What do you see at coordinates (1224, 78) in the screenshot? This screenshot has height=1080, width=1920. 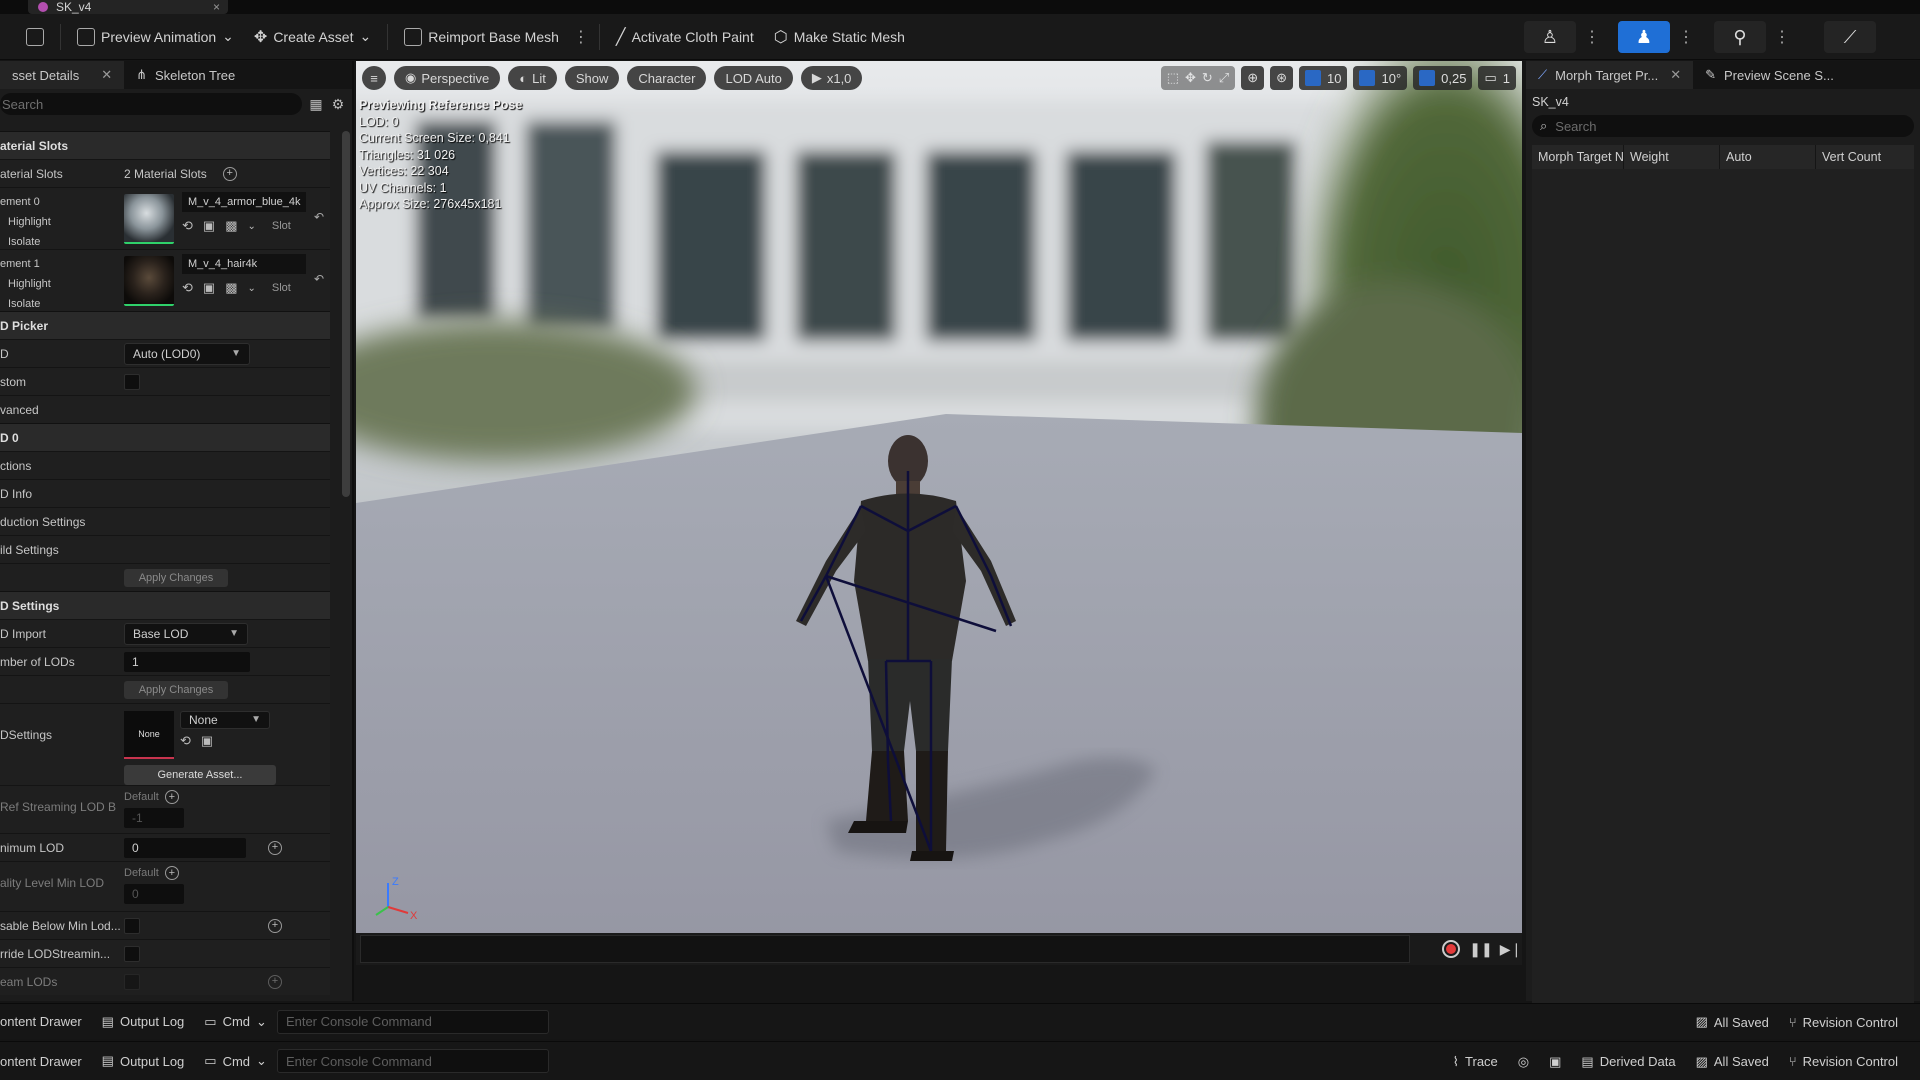 I see `scale-icon: ⤢` at bounding box center [1224, 78].